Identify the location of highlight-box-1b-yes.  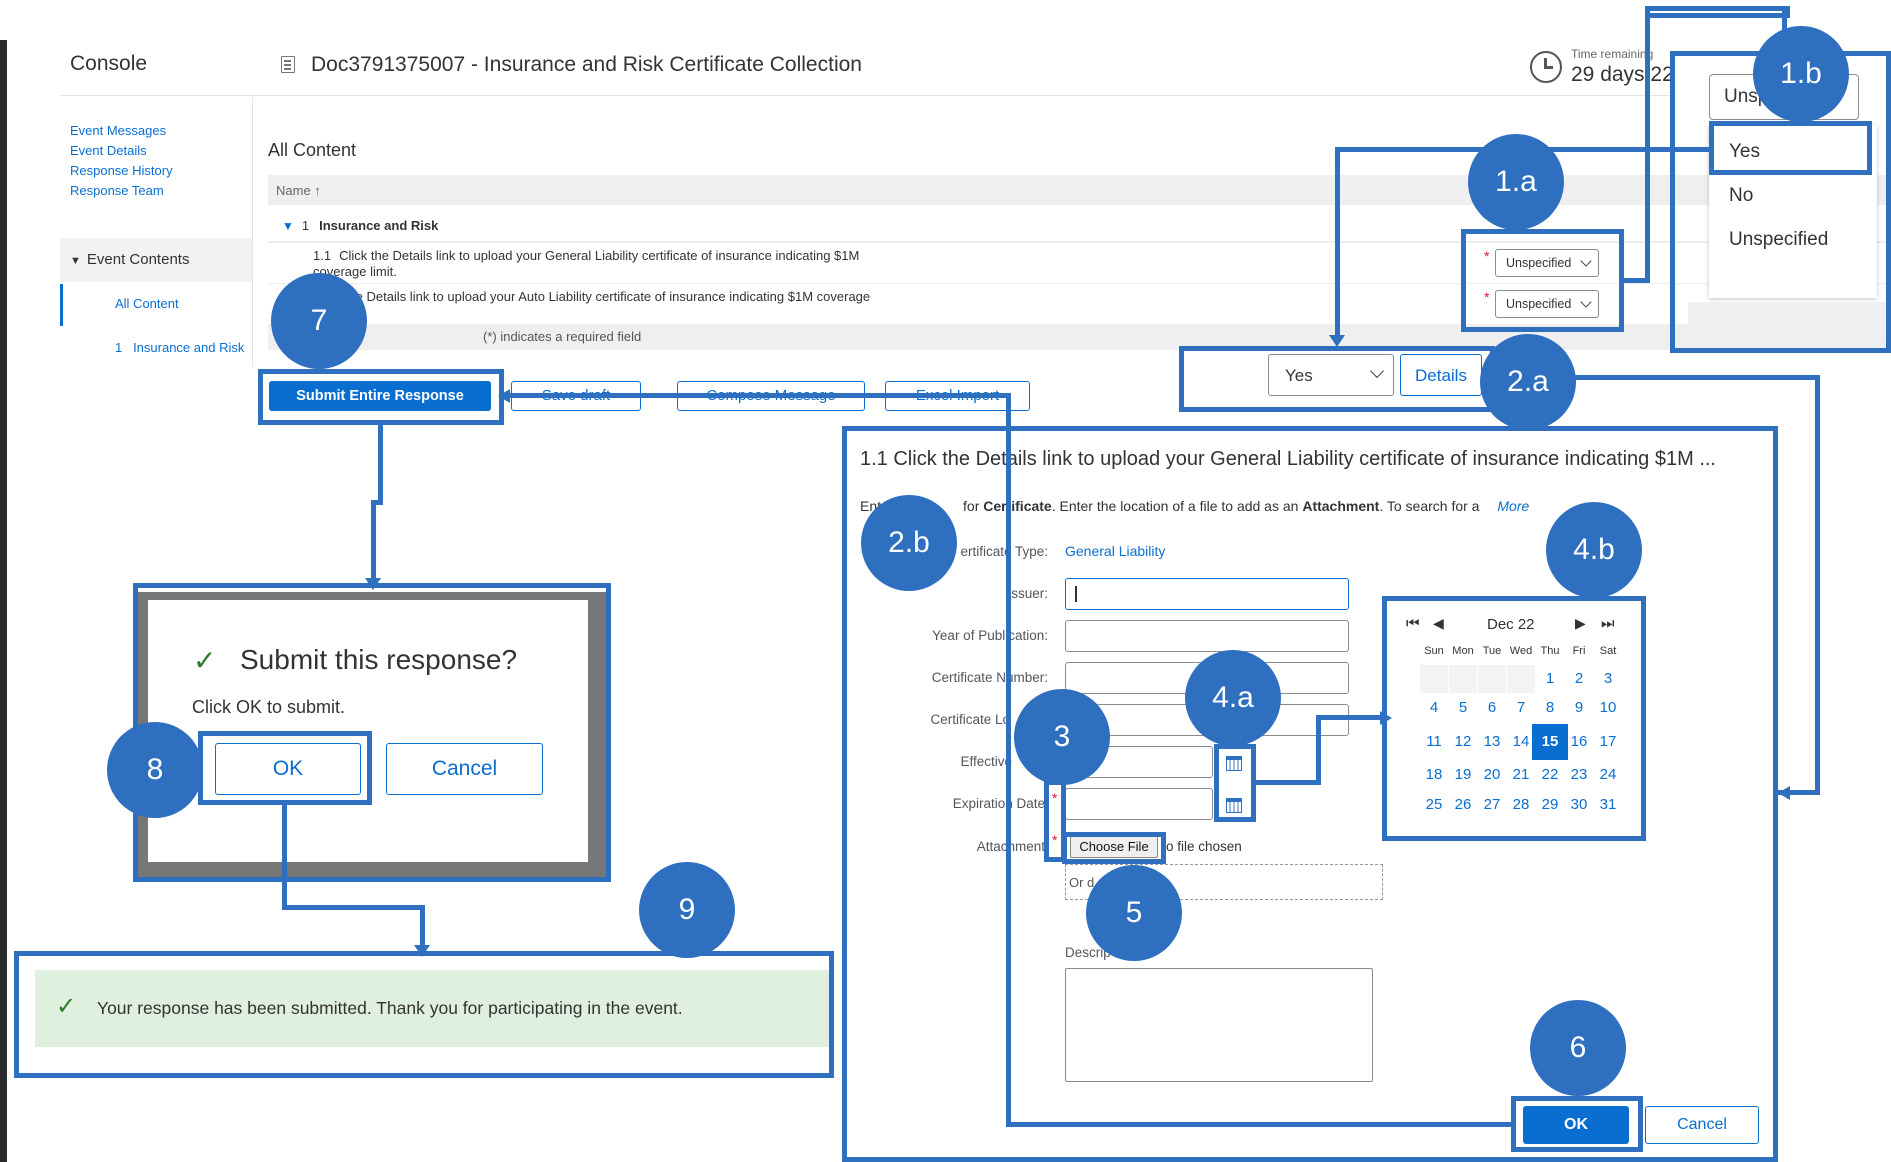
(1790, 148).